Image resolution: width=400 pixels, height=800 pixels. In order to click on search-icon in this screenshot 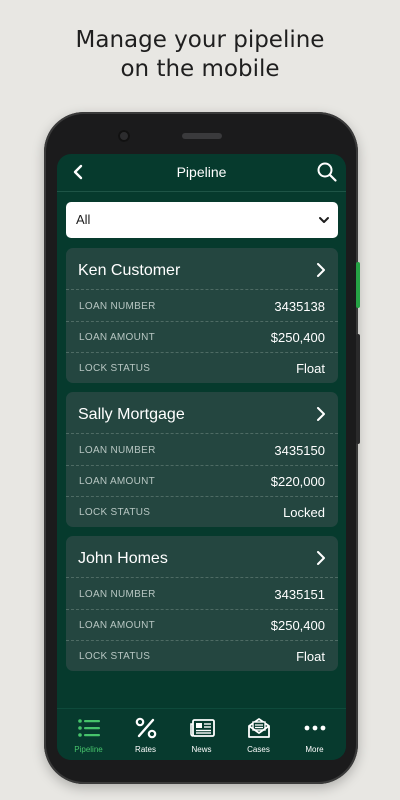, I will do `click(327, 172)`.